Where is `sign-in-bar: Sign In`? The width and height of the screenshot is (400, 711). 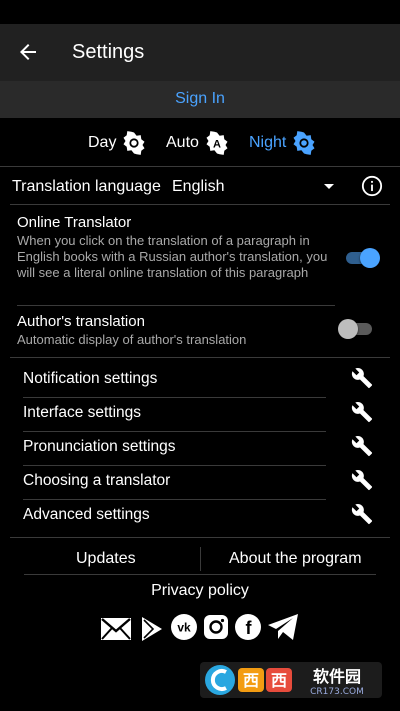 sign-in-bar: Sign In is located at coordinates (200, 99).